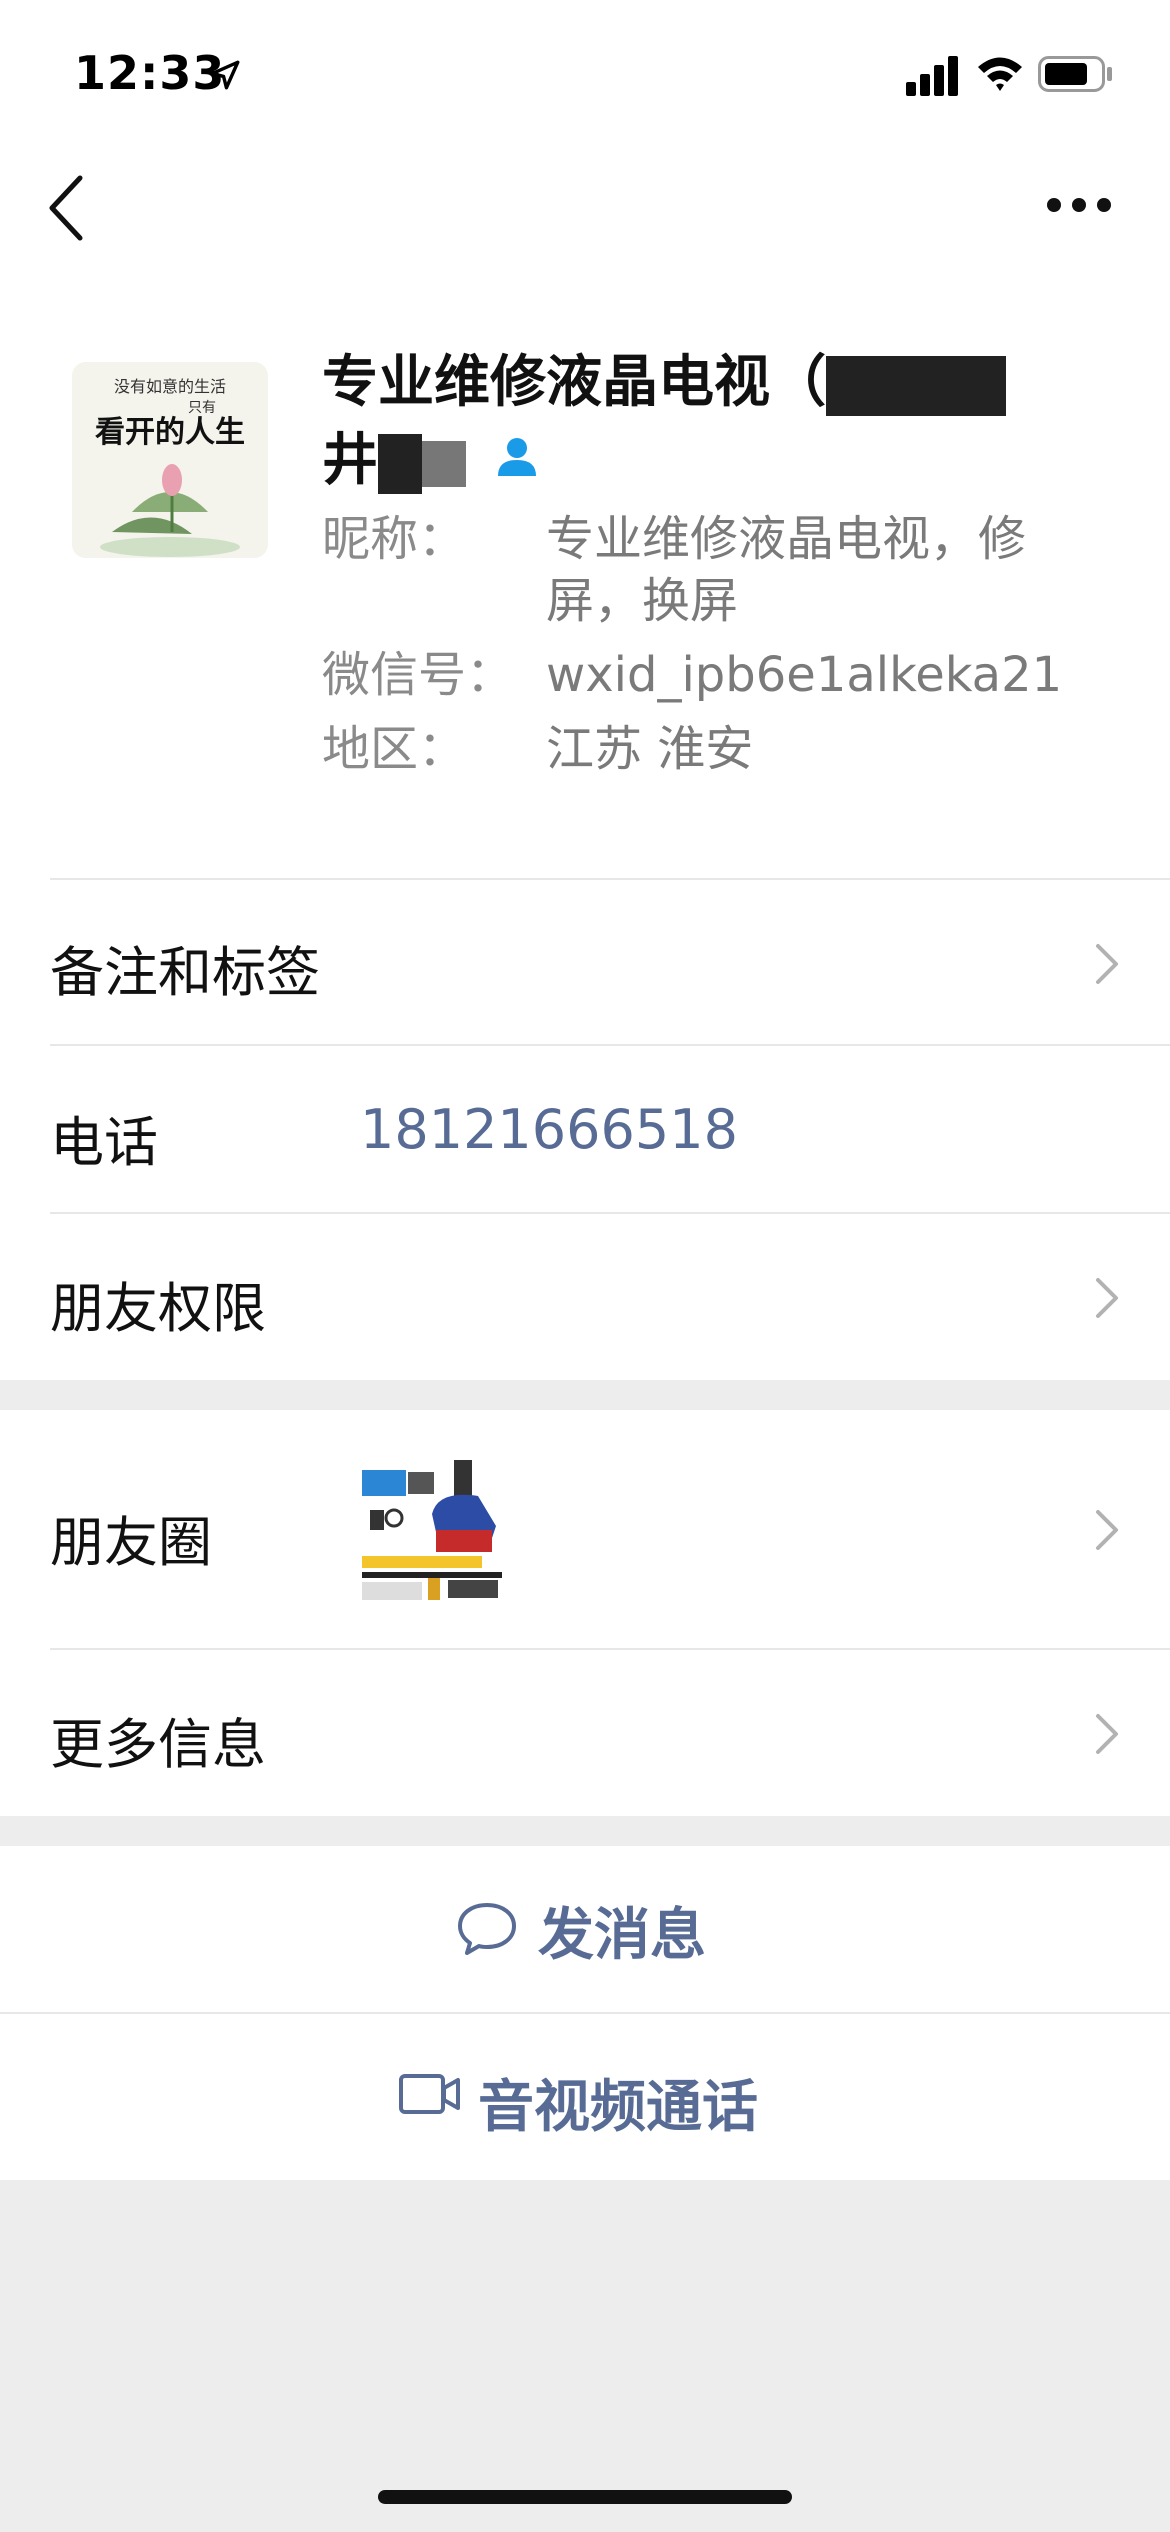 The height and width of the screenshot is (2532, 1170). What do you see at coordinates (170, 386) in the screenshot?
I see `avatar-text-top: 没有如意的生活` at bounding box center [170, 386].